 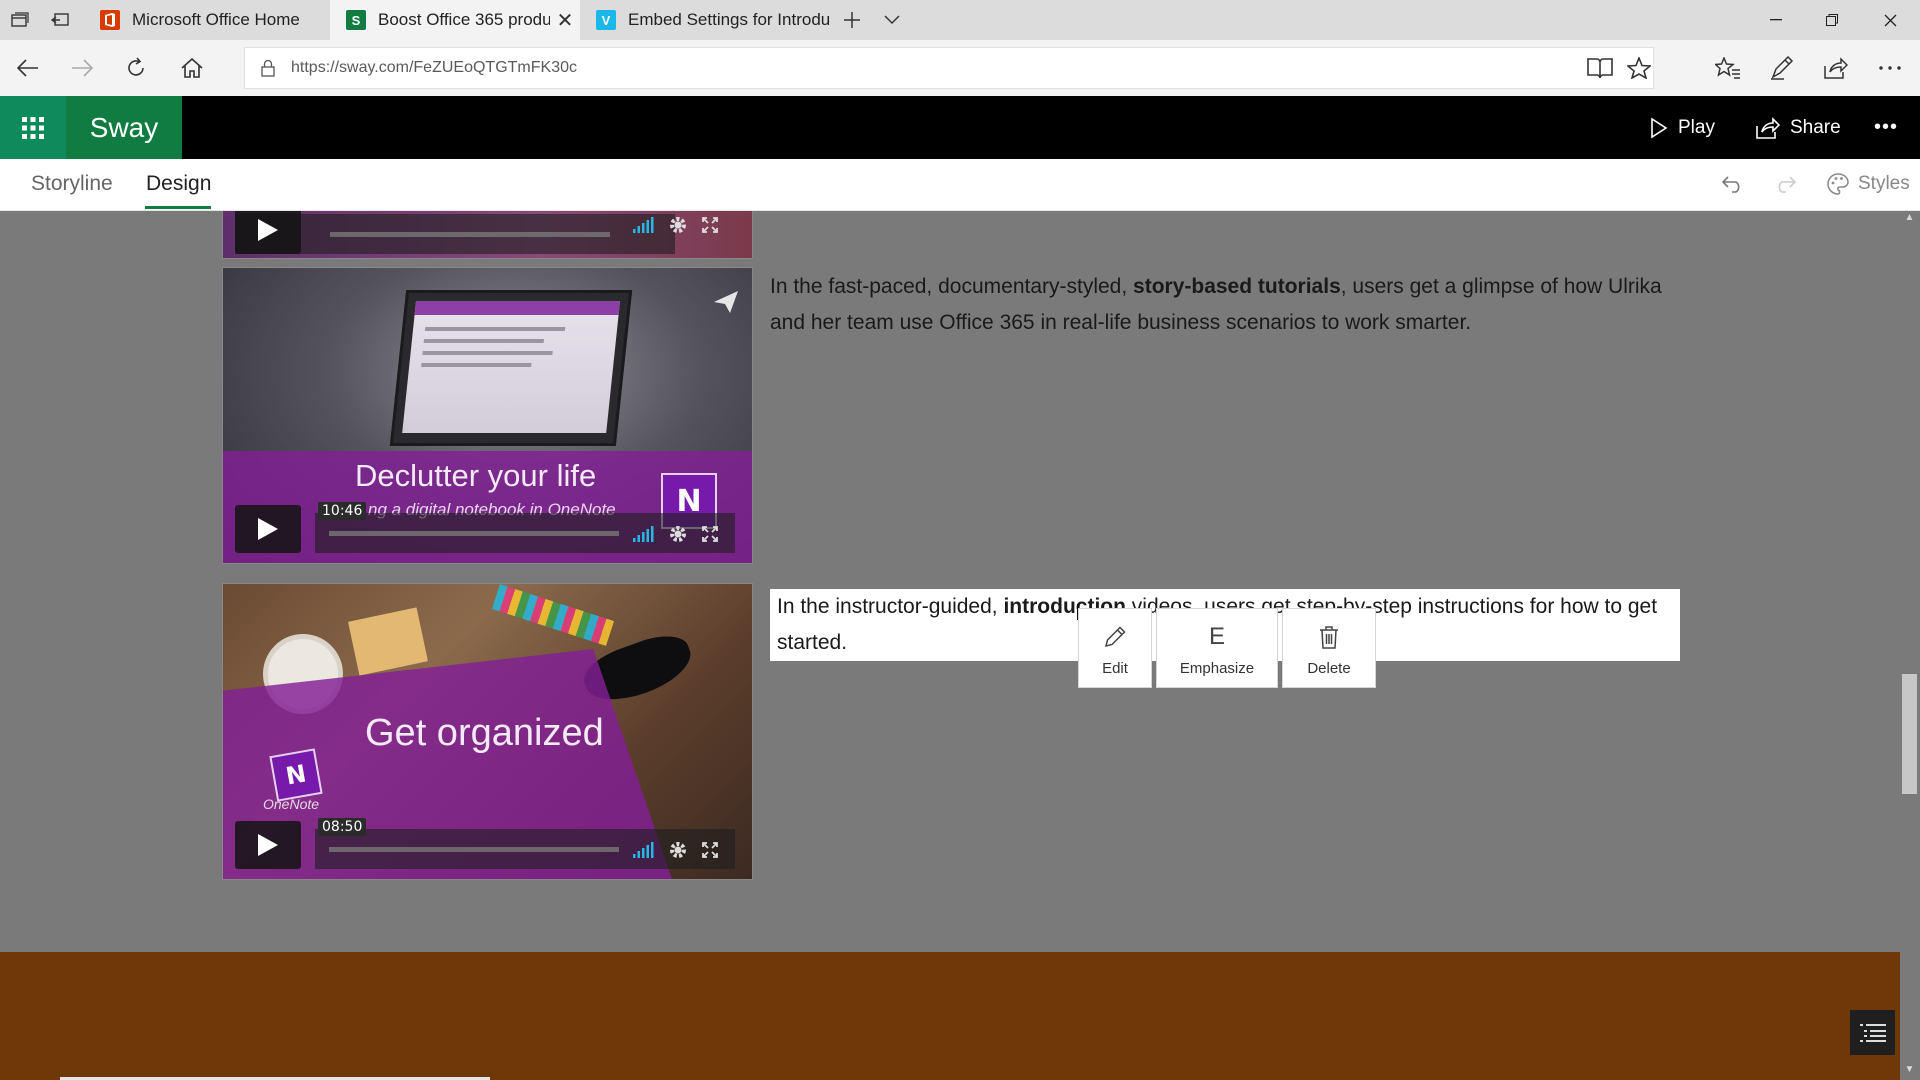 What do you see at coordinates (110, 20) in the screenshot?
I see `office-icon` at bounding box center [110, 20].